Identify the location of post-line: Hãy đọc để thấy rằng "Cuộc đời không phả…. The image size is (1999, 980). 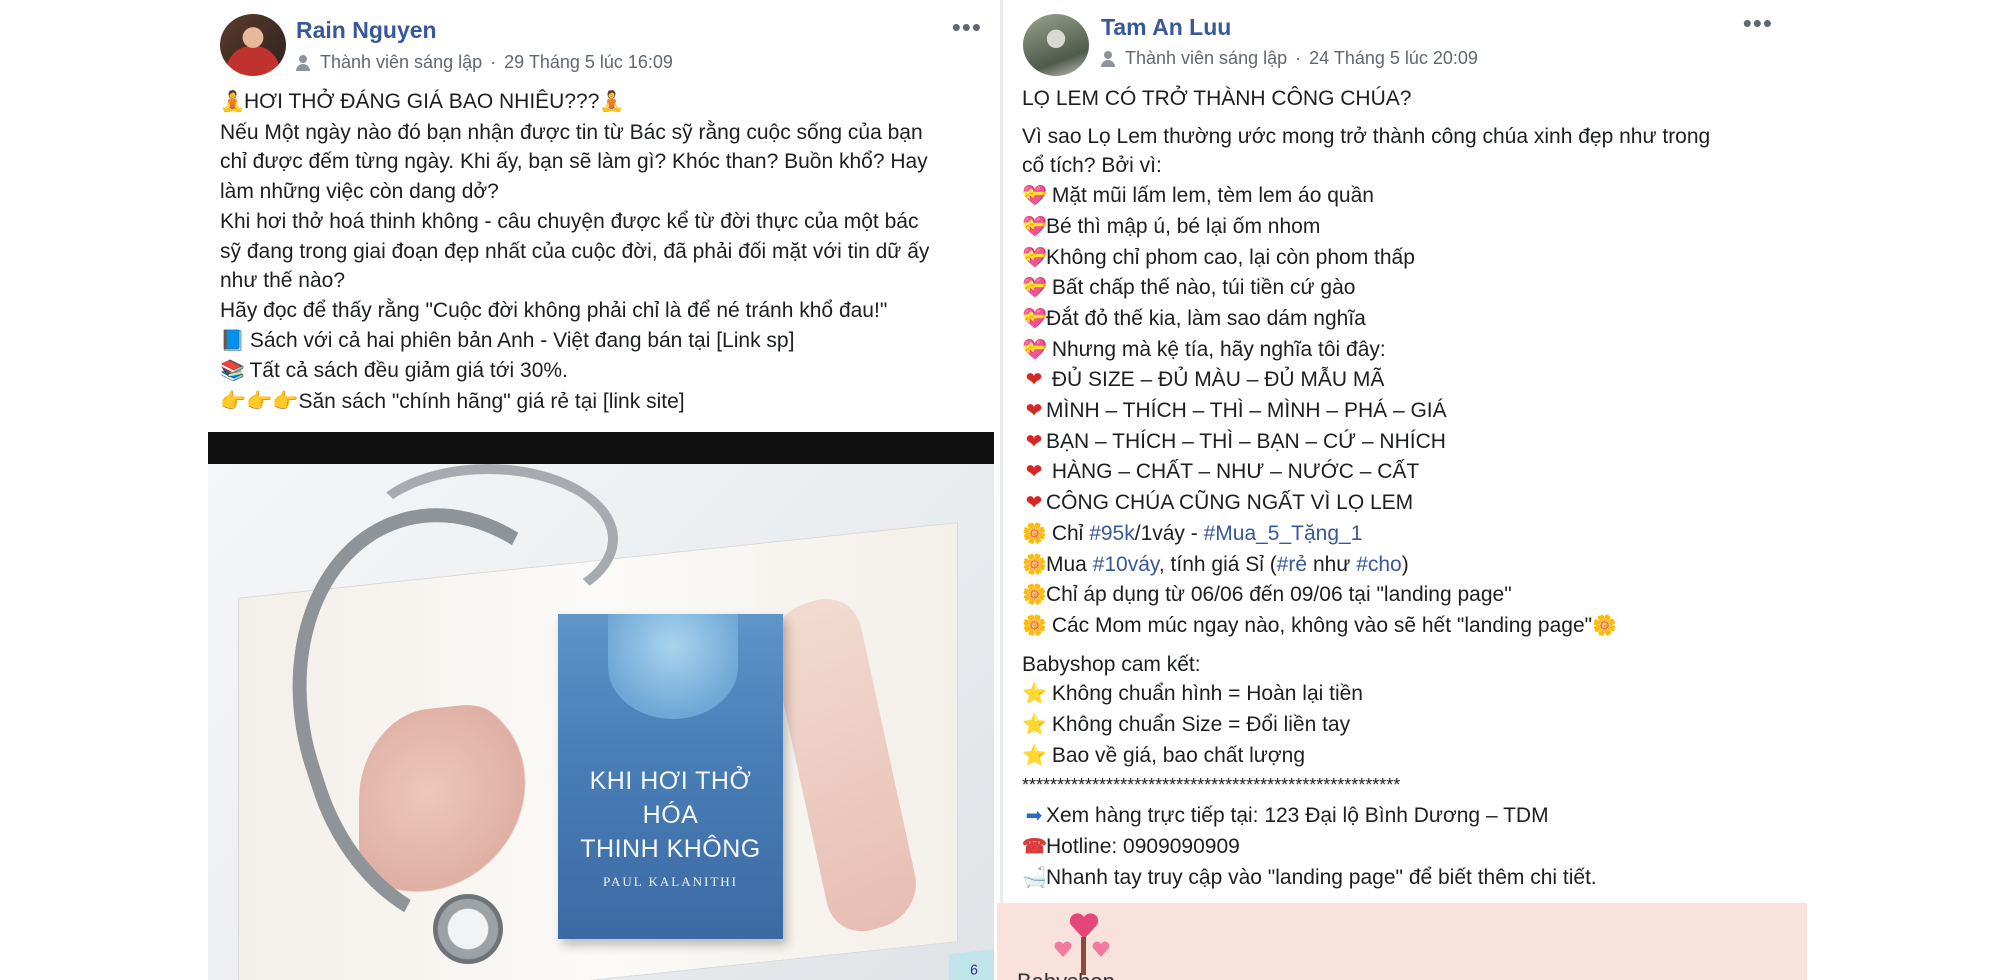
(554, 310).